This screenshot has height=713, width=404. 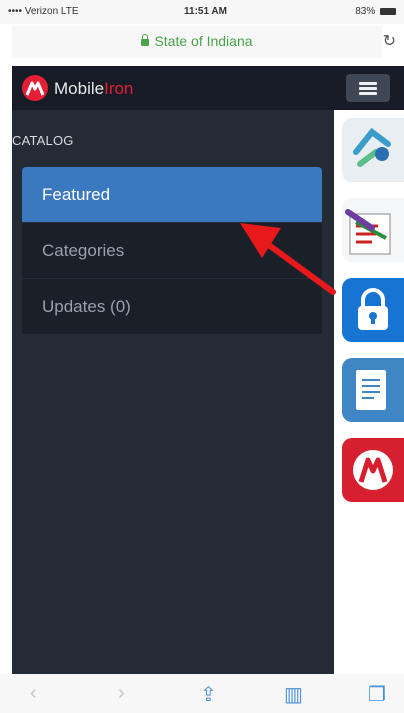 I want to click on url-display: State of Indiana, so click(x=197, y=41).